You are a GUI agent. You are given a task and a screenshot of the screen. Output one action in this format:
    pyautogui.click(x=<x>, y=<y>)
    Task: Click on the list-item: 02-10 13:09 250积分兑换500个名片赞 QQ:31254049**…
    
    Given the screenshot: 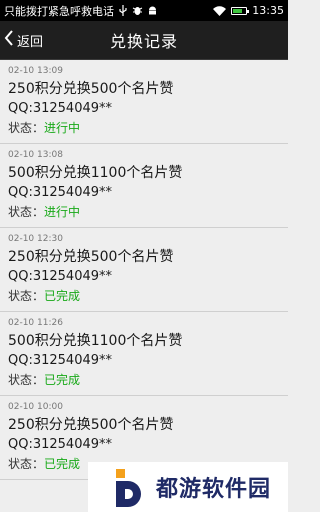 What is the action you would take?
    pyautogui.click(x=144, y=102)
    